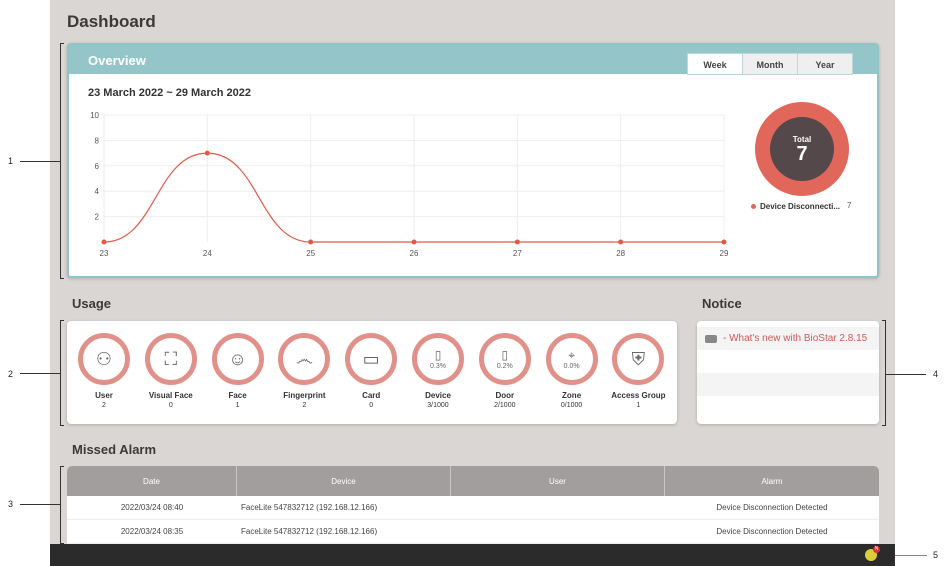  I want to click on usage-label: Zone, so click(572, 395).